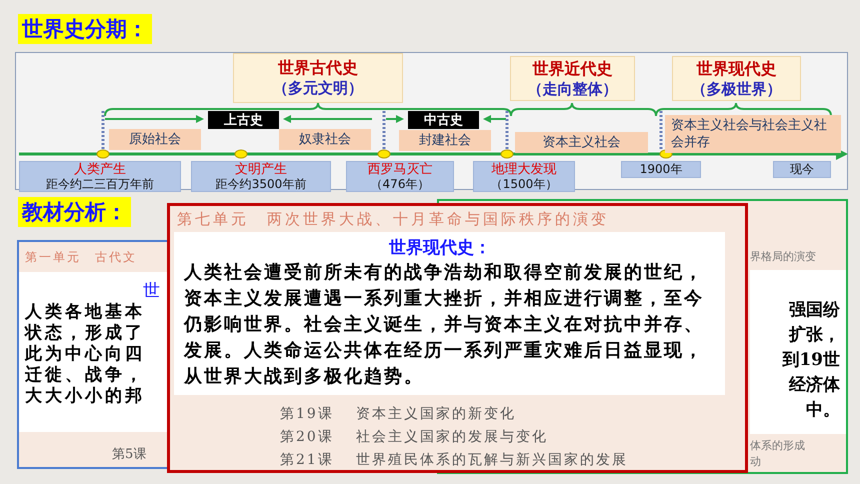 The width and height of the screenshot is (860, 484). Describe the element at coordinates (74, 212) in the screenshot. I see `section-title: 教材分析：` at that location.